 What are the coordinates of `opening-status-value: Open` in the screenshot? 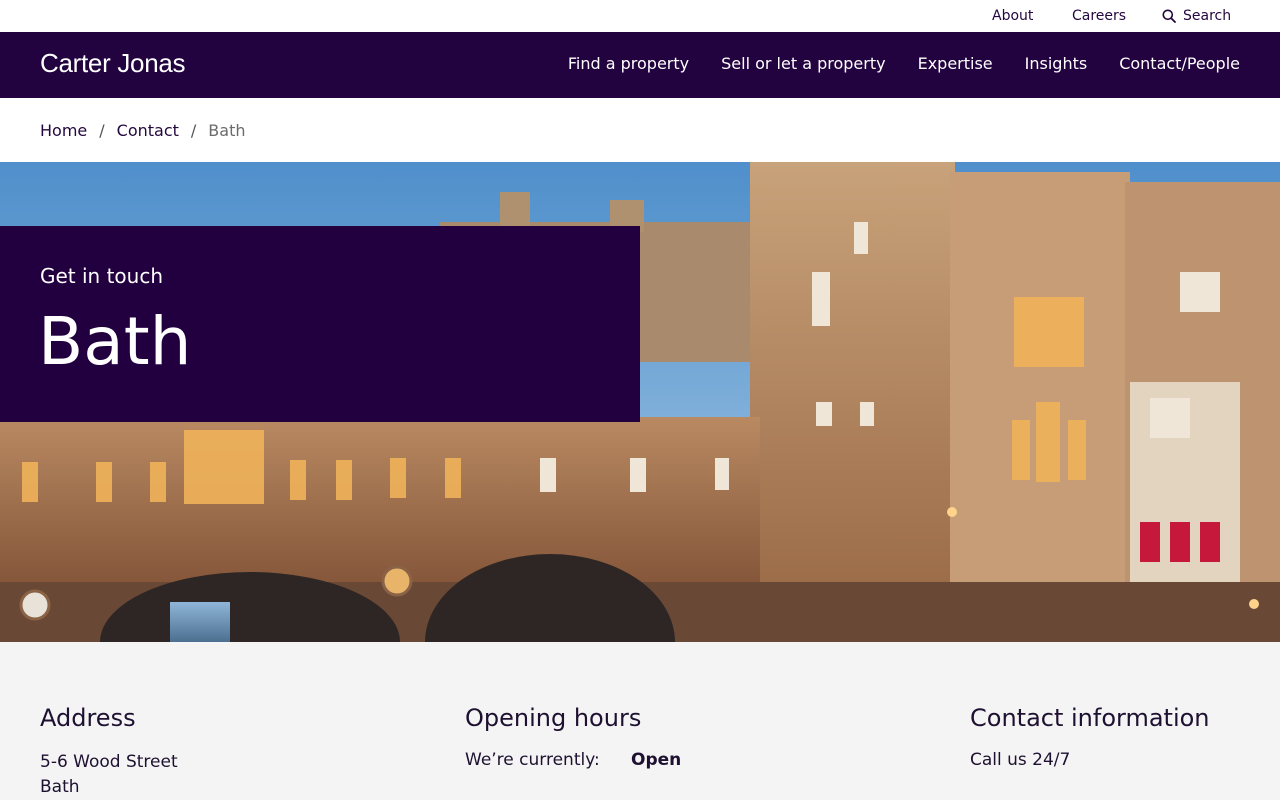 It's located at (656, 760).